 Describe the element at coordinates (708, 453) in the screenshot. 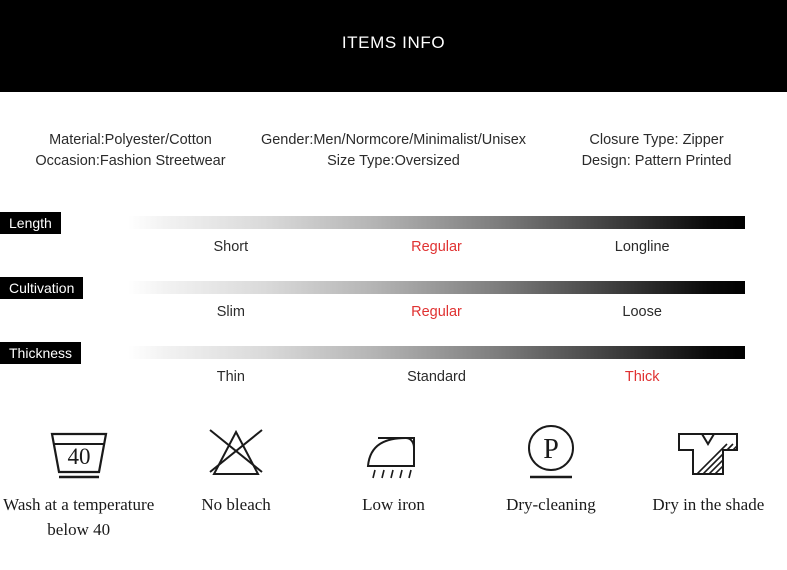

I see `dry-in-shade-tshirt-icon` at that location.